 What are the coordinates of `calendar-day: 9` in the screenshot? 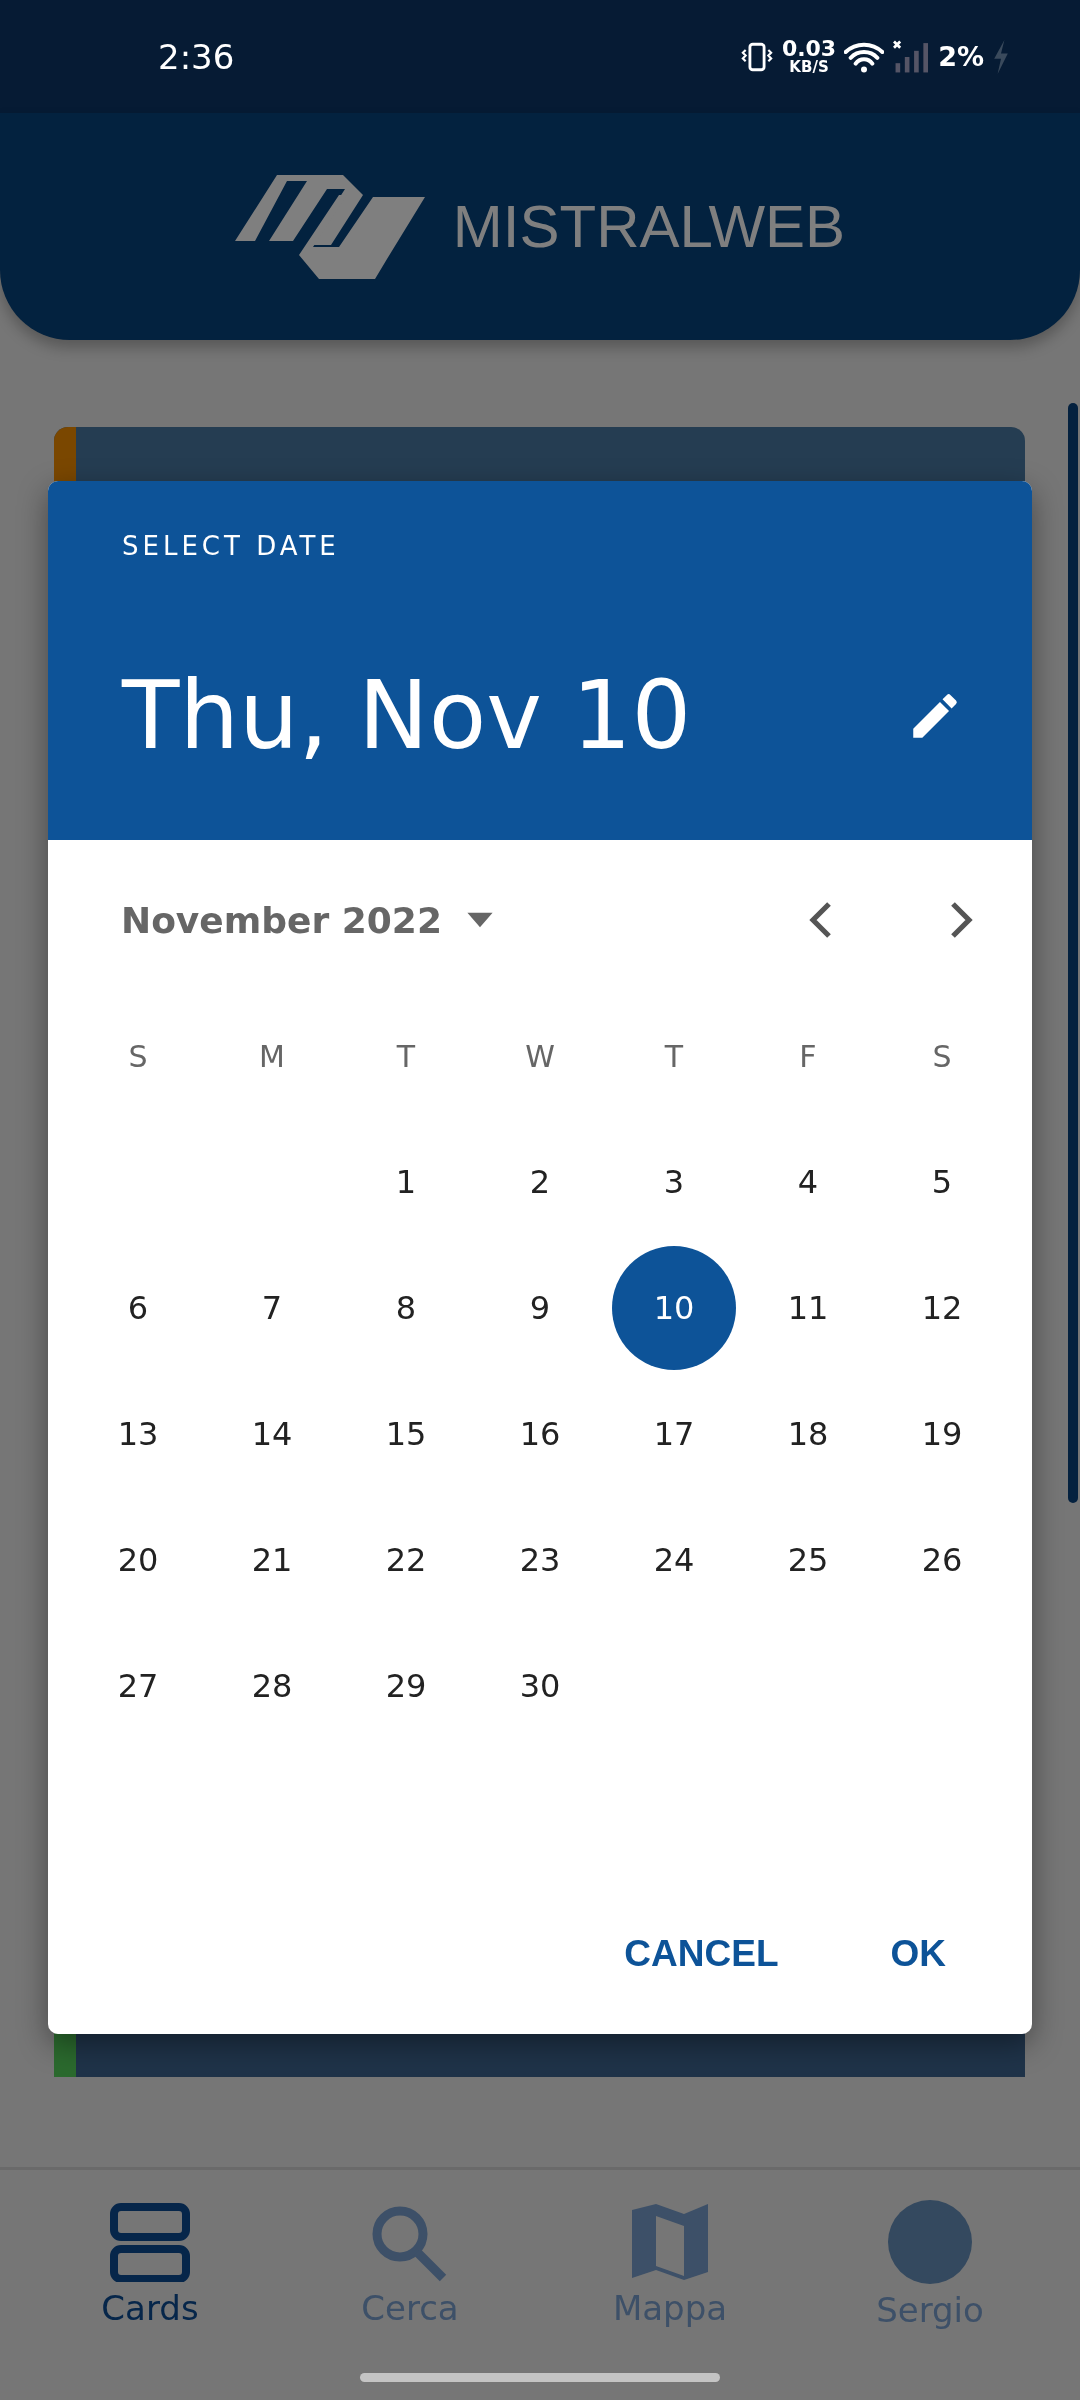 It's located at (540, 1308).